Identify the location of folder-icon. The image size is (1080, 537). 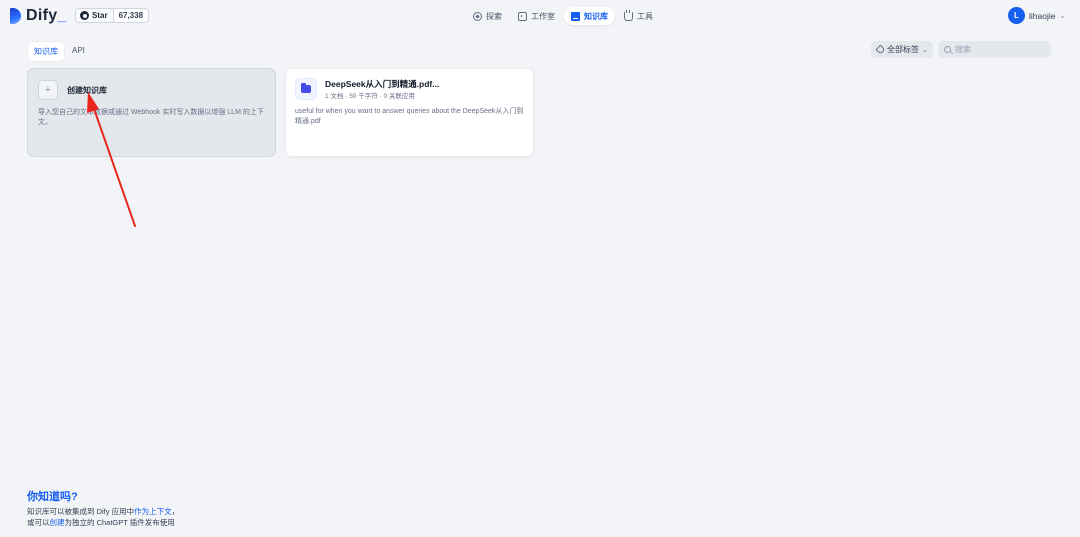
(306, 88).